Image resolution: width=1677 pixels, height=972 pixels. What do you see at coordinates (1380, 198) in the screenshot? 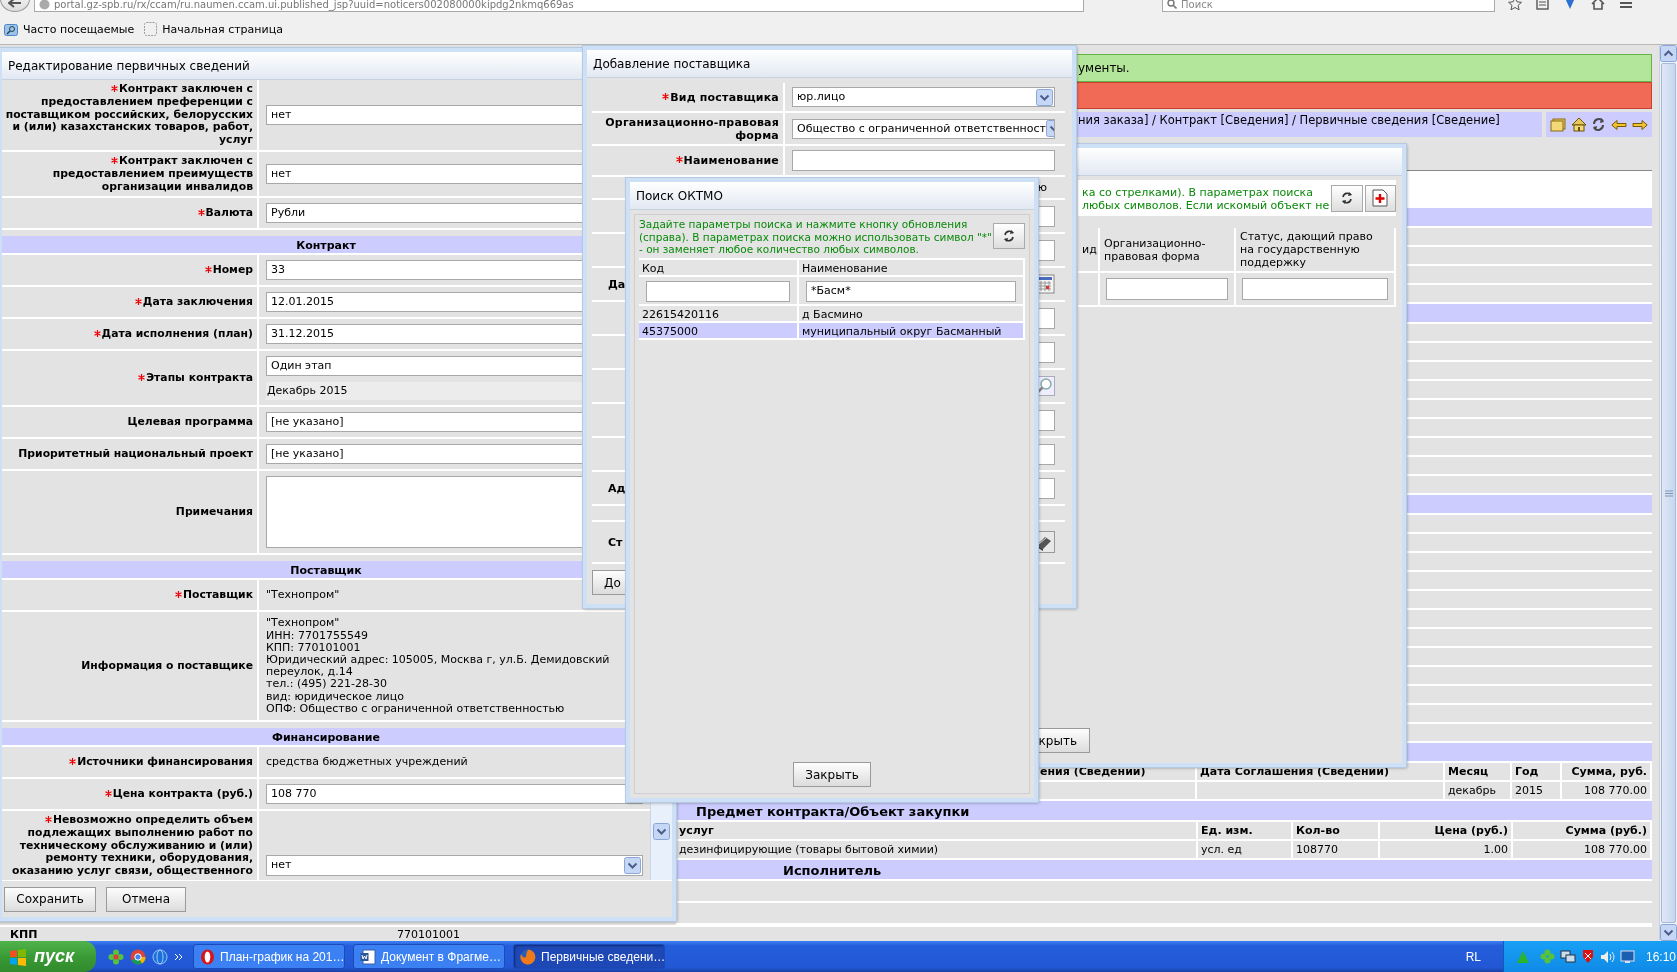
I see `add-button` at bounding box center [1380, 198].